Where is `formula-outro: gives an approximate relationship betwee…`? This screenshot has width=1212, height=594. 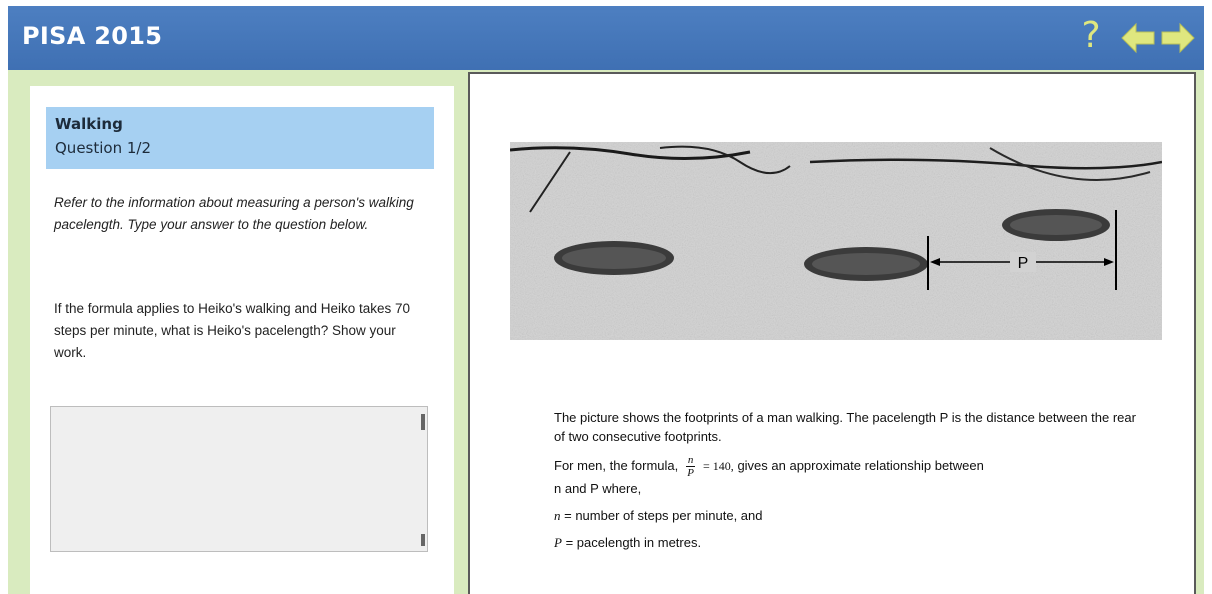
formula-outro: gives an approximate relationship betwee… is located at coordinates (860, 465).